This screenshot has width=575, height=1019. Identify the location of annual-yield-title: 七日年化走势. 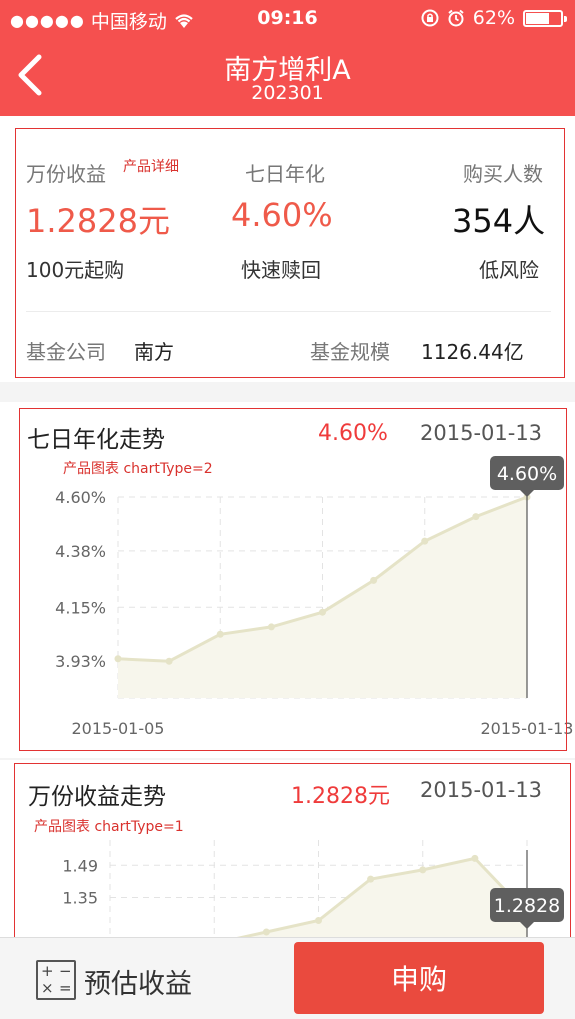
(96, 440).